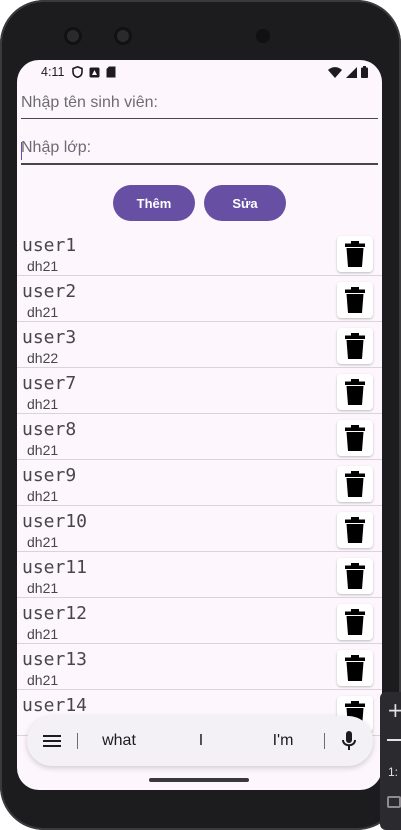  I want to click on student-name-placeholder: Nhập tên sinh viên:, so click(89, 102).